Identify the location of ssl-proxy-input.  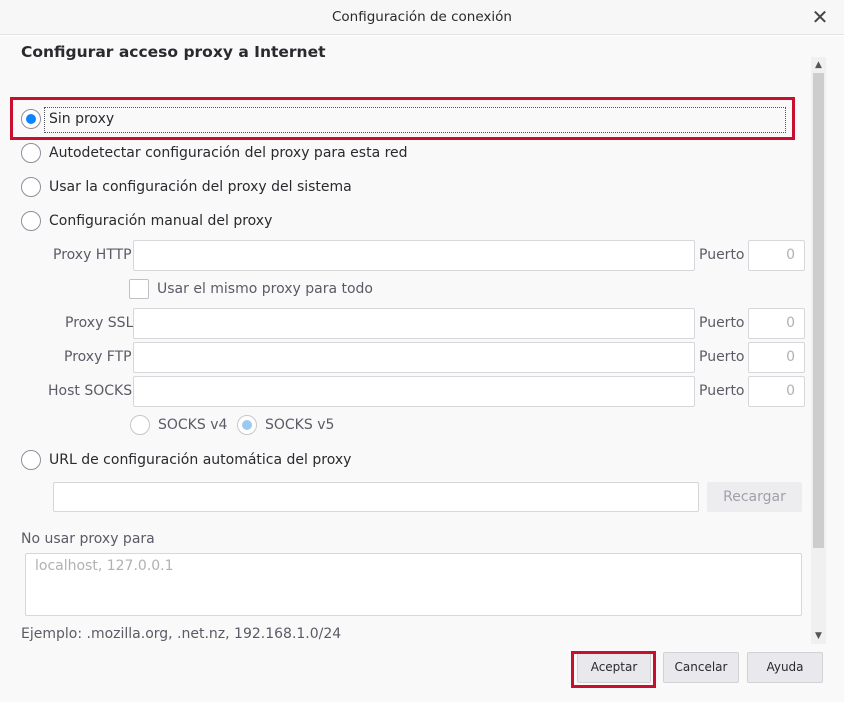
(414, 323).